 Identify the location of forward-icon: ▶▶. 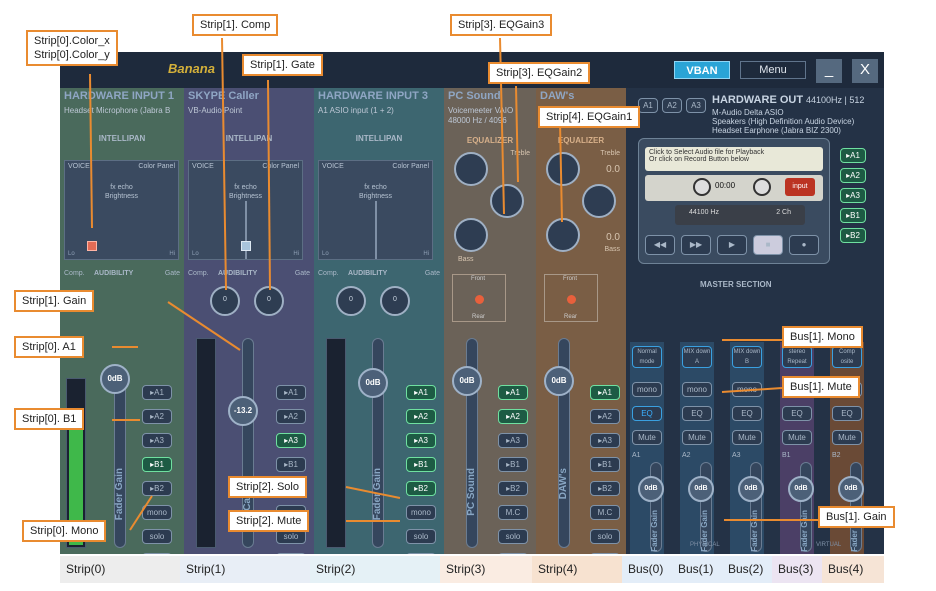
(696, 245).